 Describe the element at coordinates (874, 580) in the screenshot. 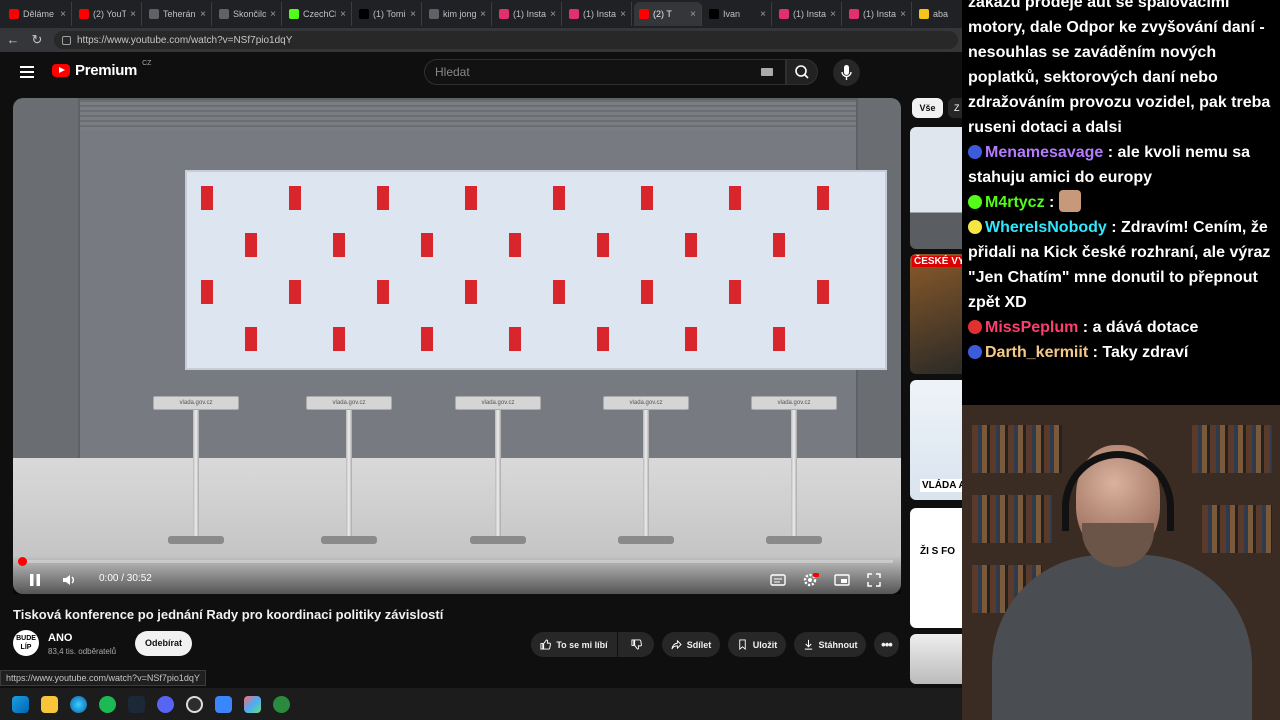

I see `fullscreen-button` at that location.